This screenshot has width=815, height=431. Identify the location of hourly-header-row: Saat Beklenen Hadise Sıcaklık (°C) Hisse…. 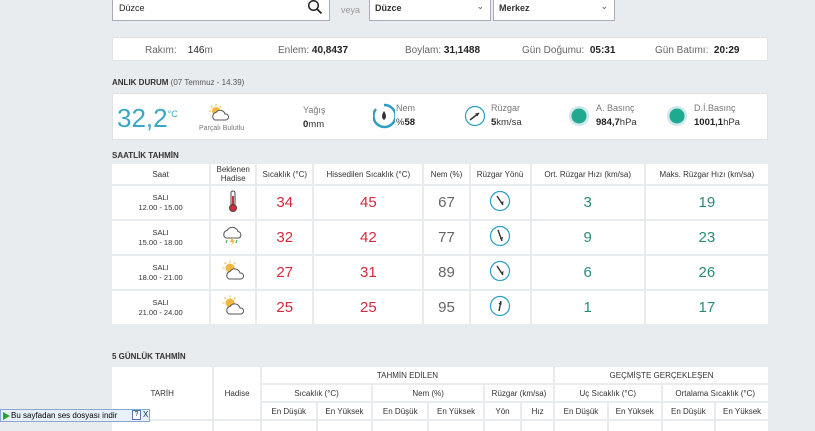
(440, 174).